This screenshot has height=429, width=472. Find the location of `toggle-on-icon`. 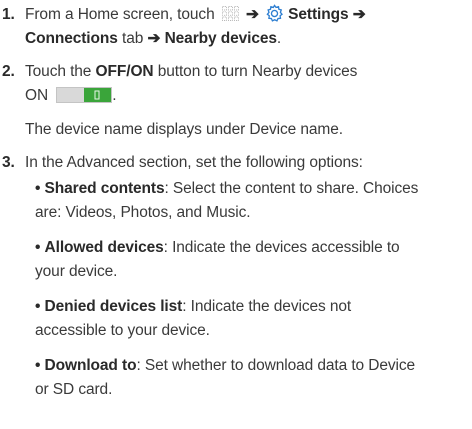

toggle-on-icon is located at coordinates (84, 95).